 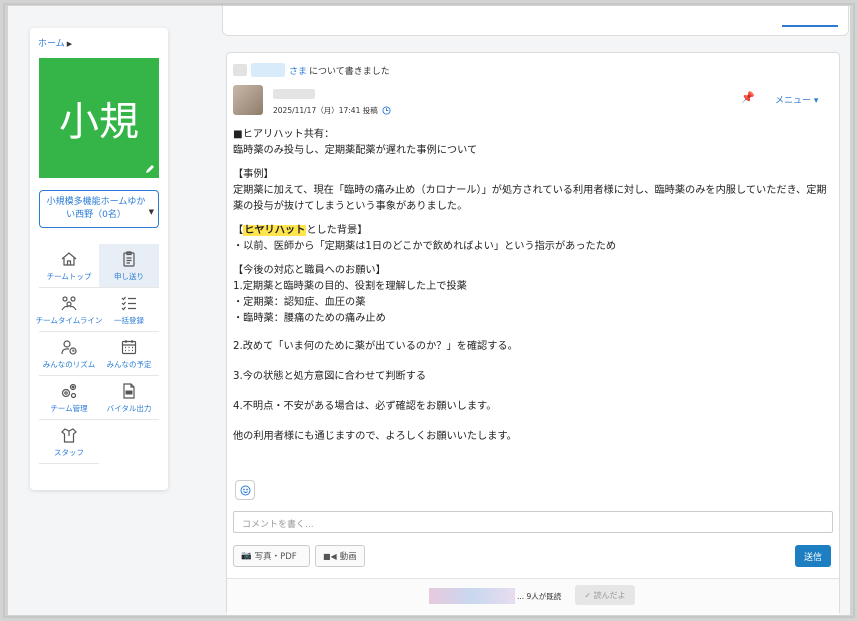 What do you see at coordinates (294, 94) in the screenshot?
I see `author-name-redacted` at bounding box center [294, 94].